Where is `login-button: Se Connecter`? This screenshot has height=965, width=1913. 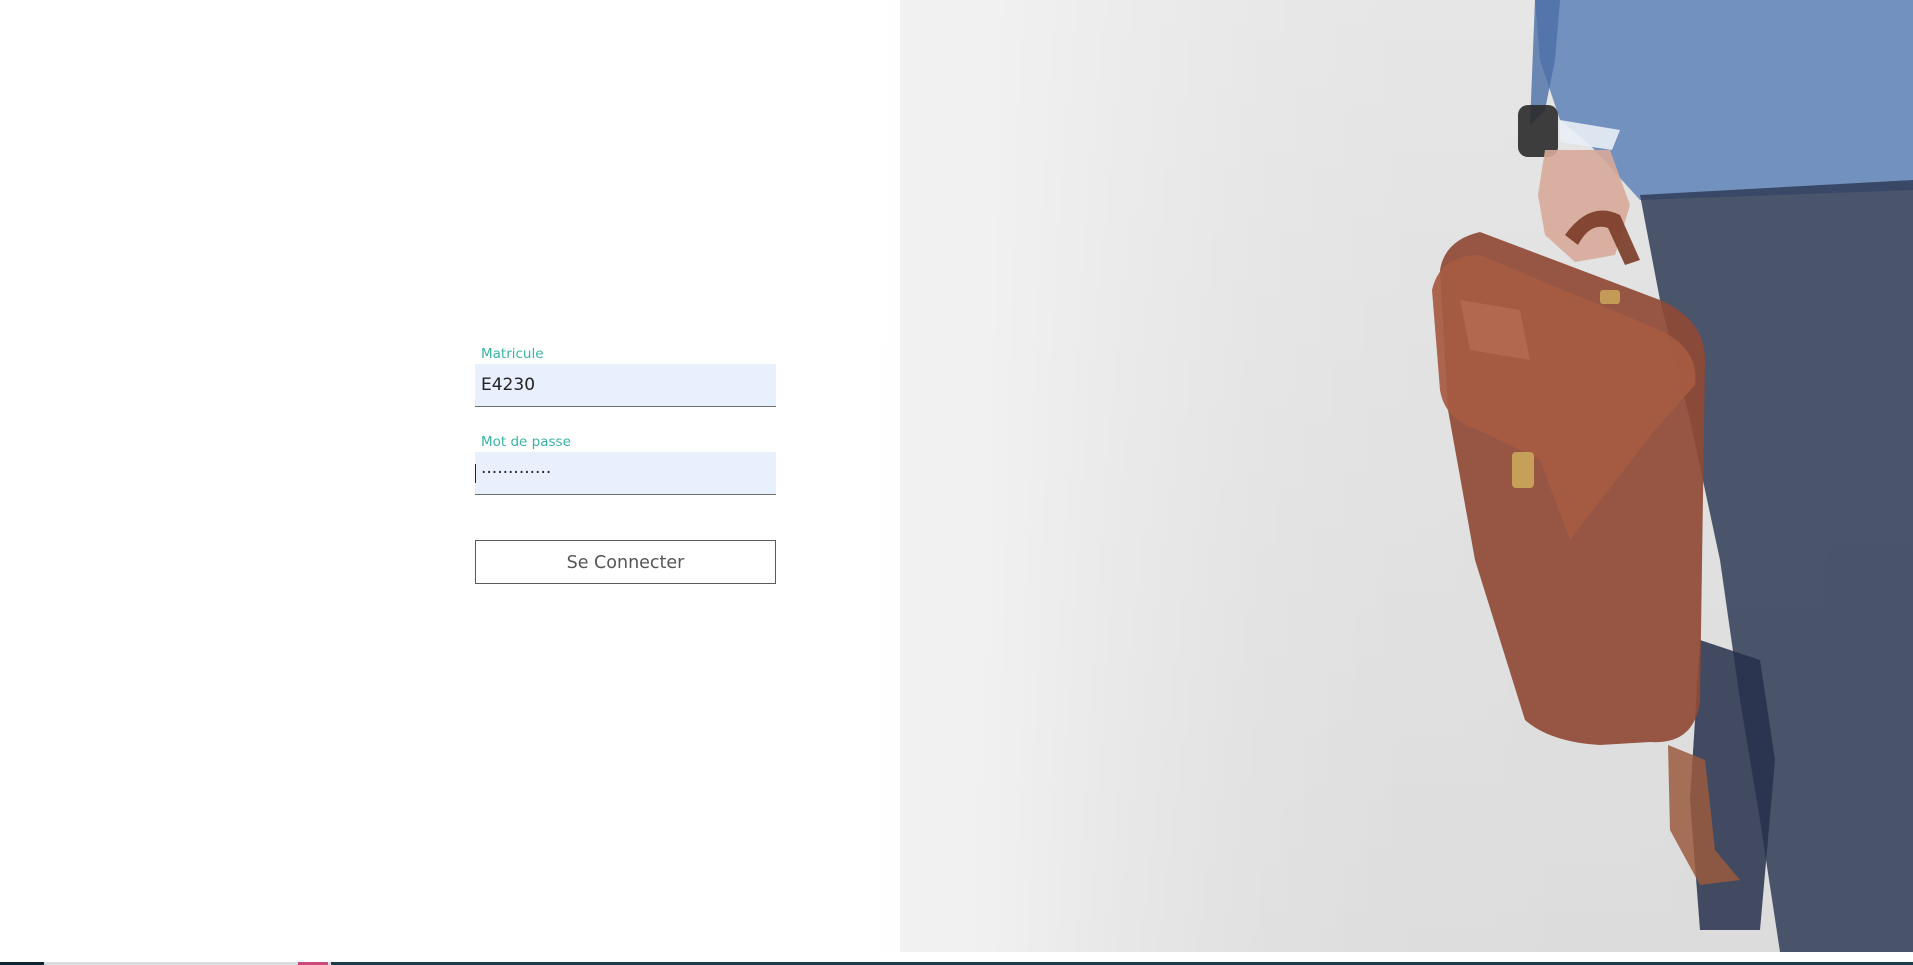
login-button: Se Connecter is located at coordinates (625, 562).